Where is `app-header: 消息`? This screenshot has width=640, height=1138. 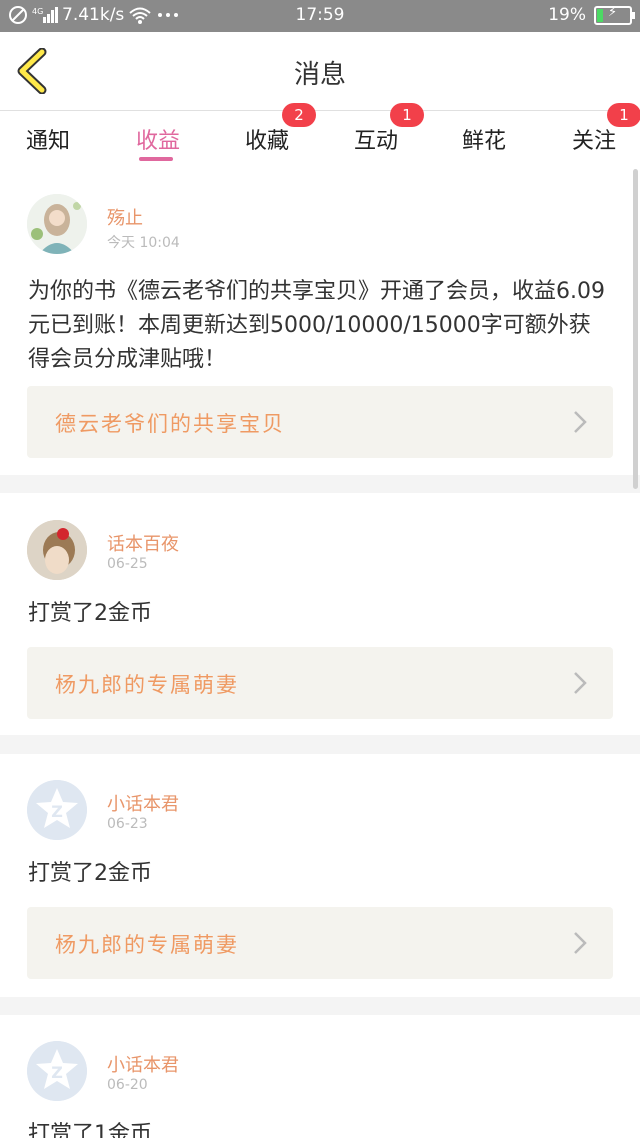 app-header: 消息 is located at coordinates (320, 71).